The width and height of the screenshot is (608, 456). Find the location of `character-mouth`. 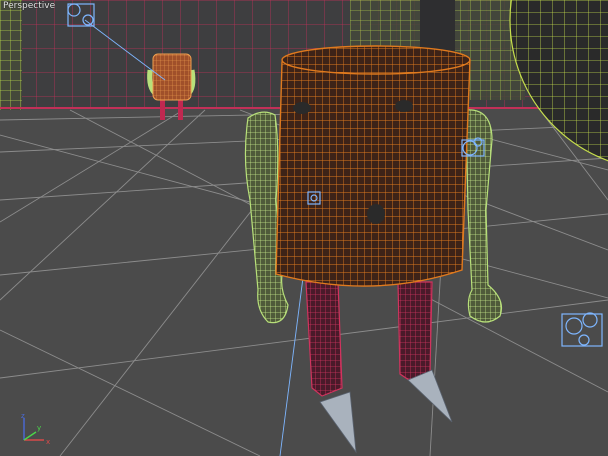

character-mouth is located at coordinates (376, 214).